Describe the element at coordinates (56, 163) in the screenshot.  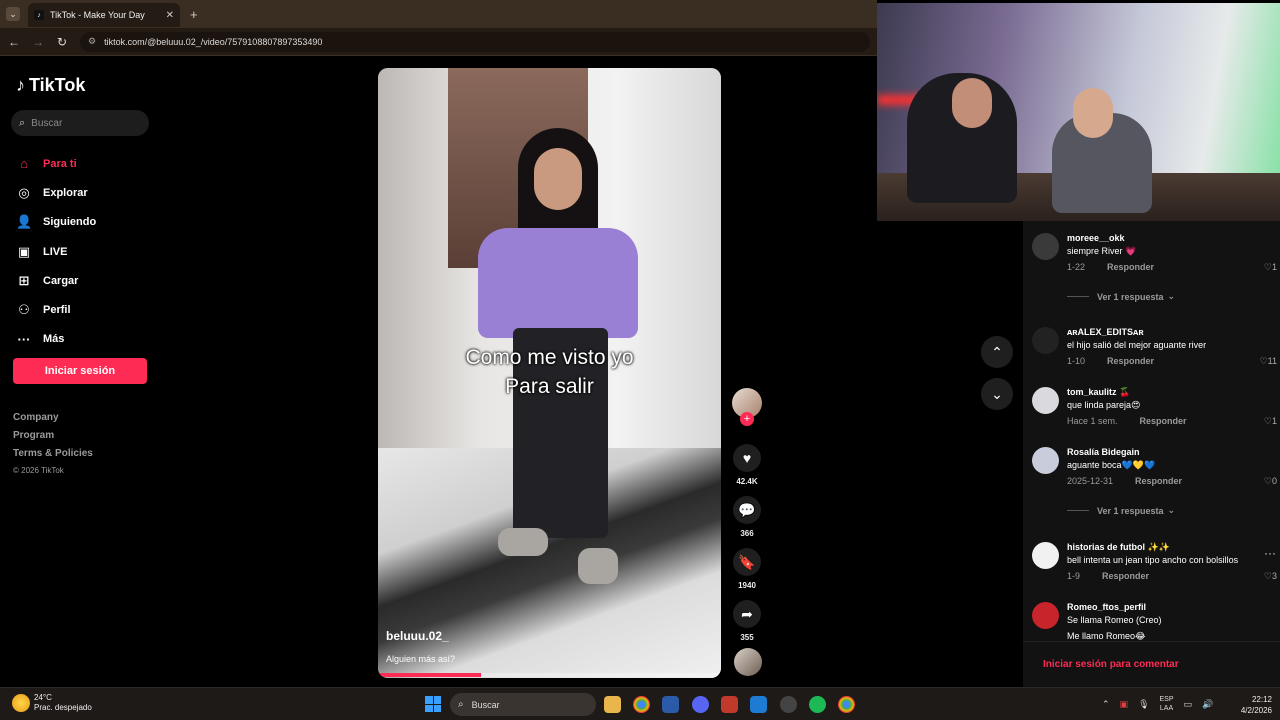
I see `sidebar-item-para-ti: ⌂ Para ti` at that location.